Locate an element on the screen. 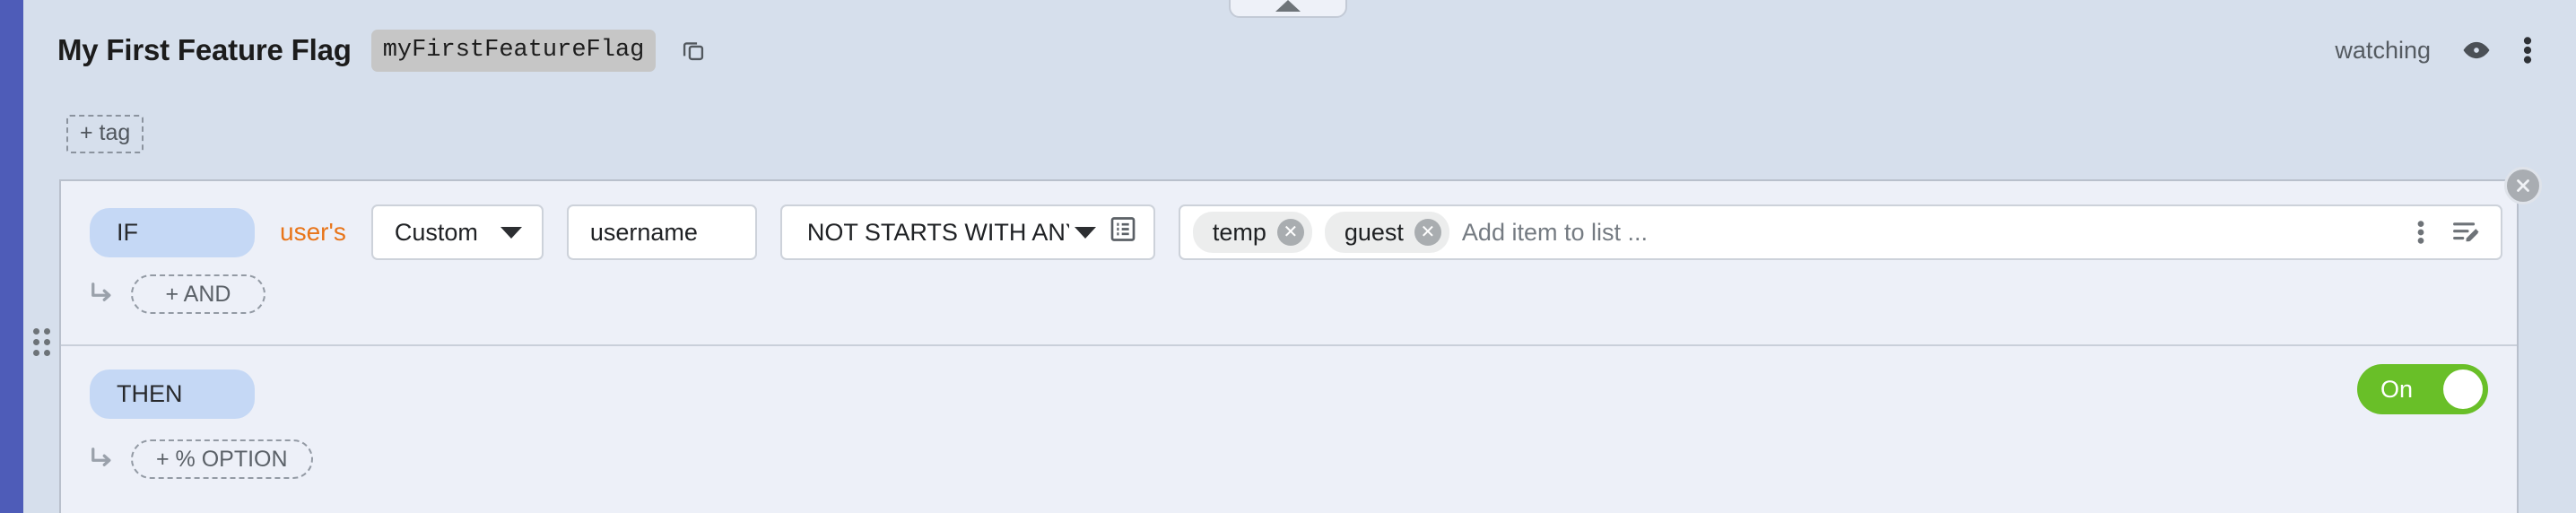  value-chip: guest ✕ is located at coordinates (1386, 232).